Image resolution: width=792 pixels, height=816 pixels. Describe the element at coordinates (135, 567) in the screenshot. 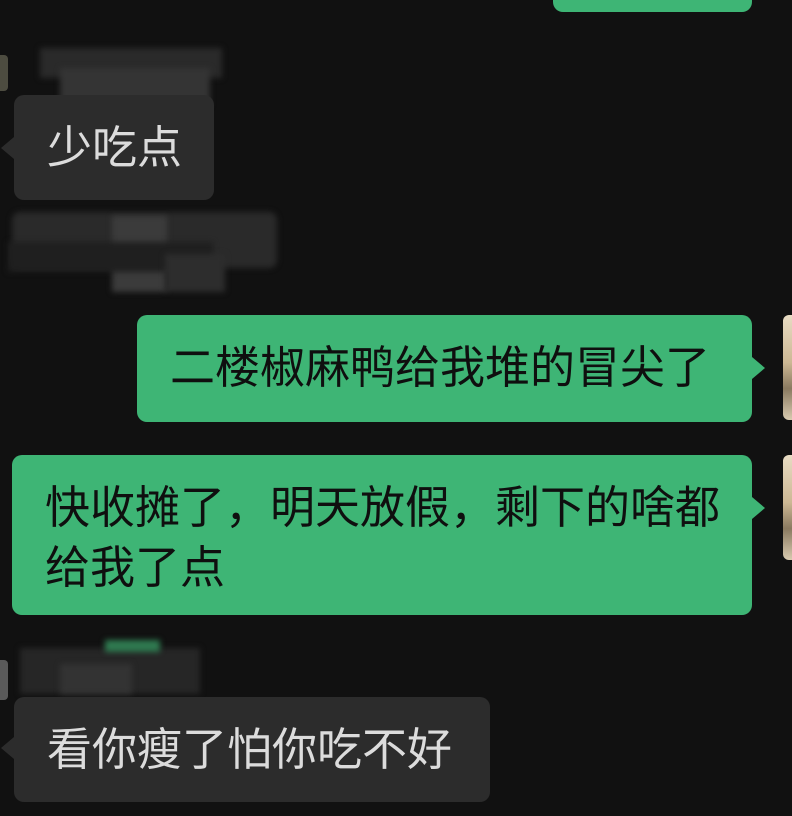

I see `message-text-line: 给我了点` at that location.